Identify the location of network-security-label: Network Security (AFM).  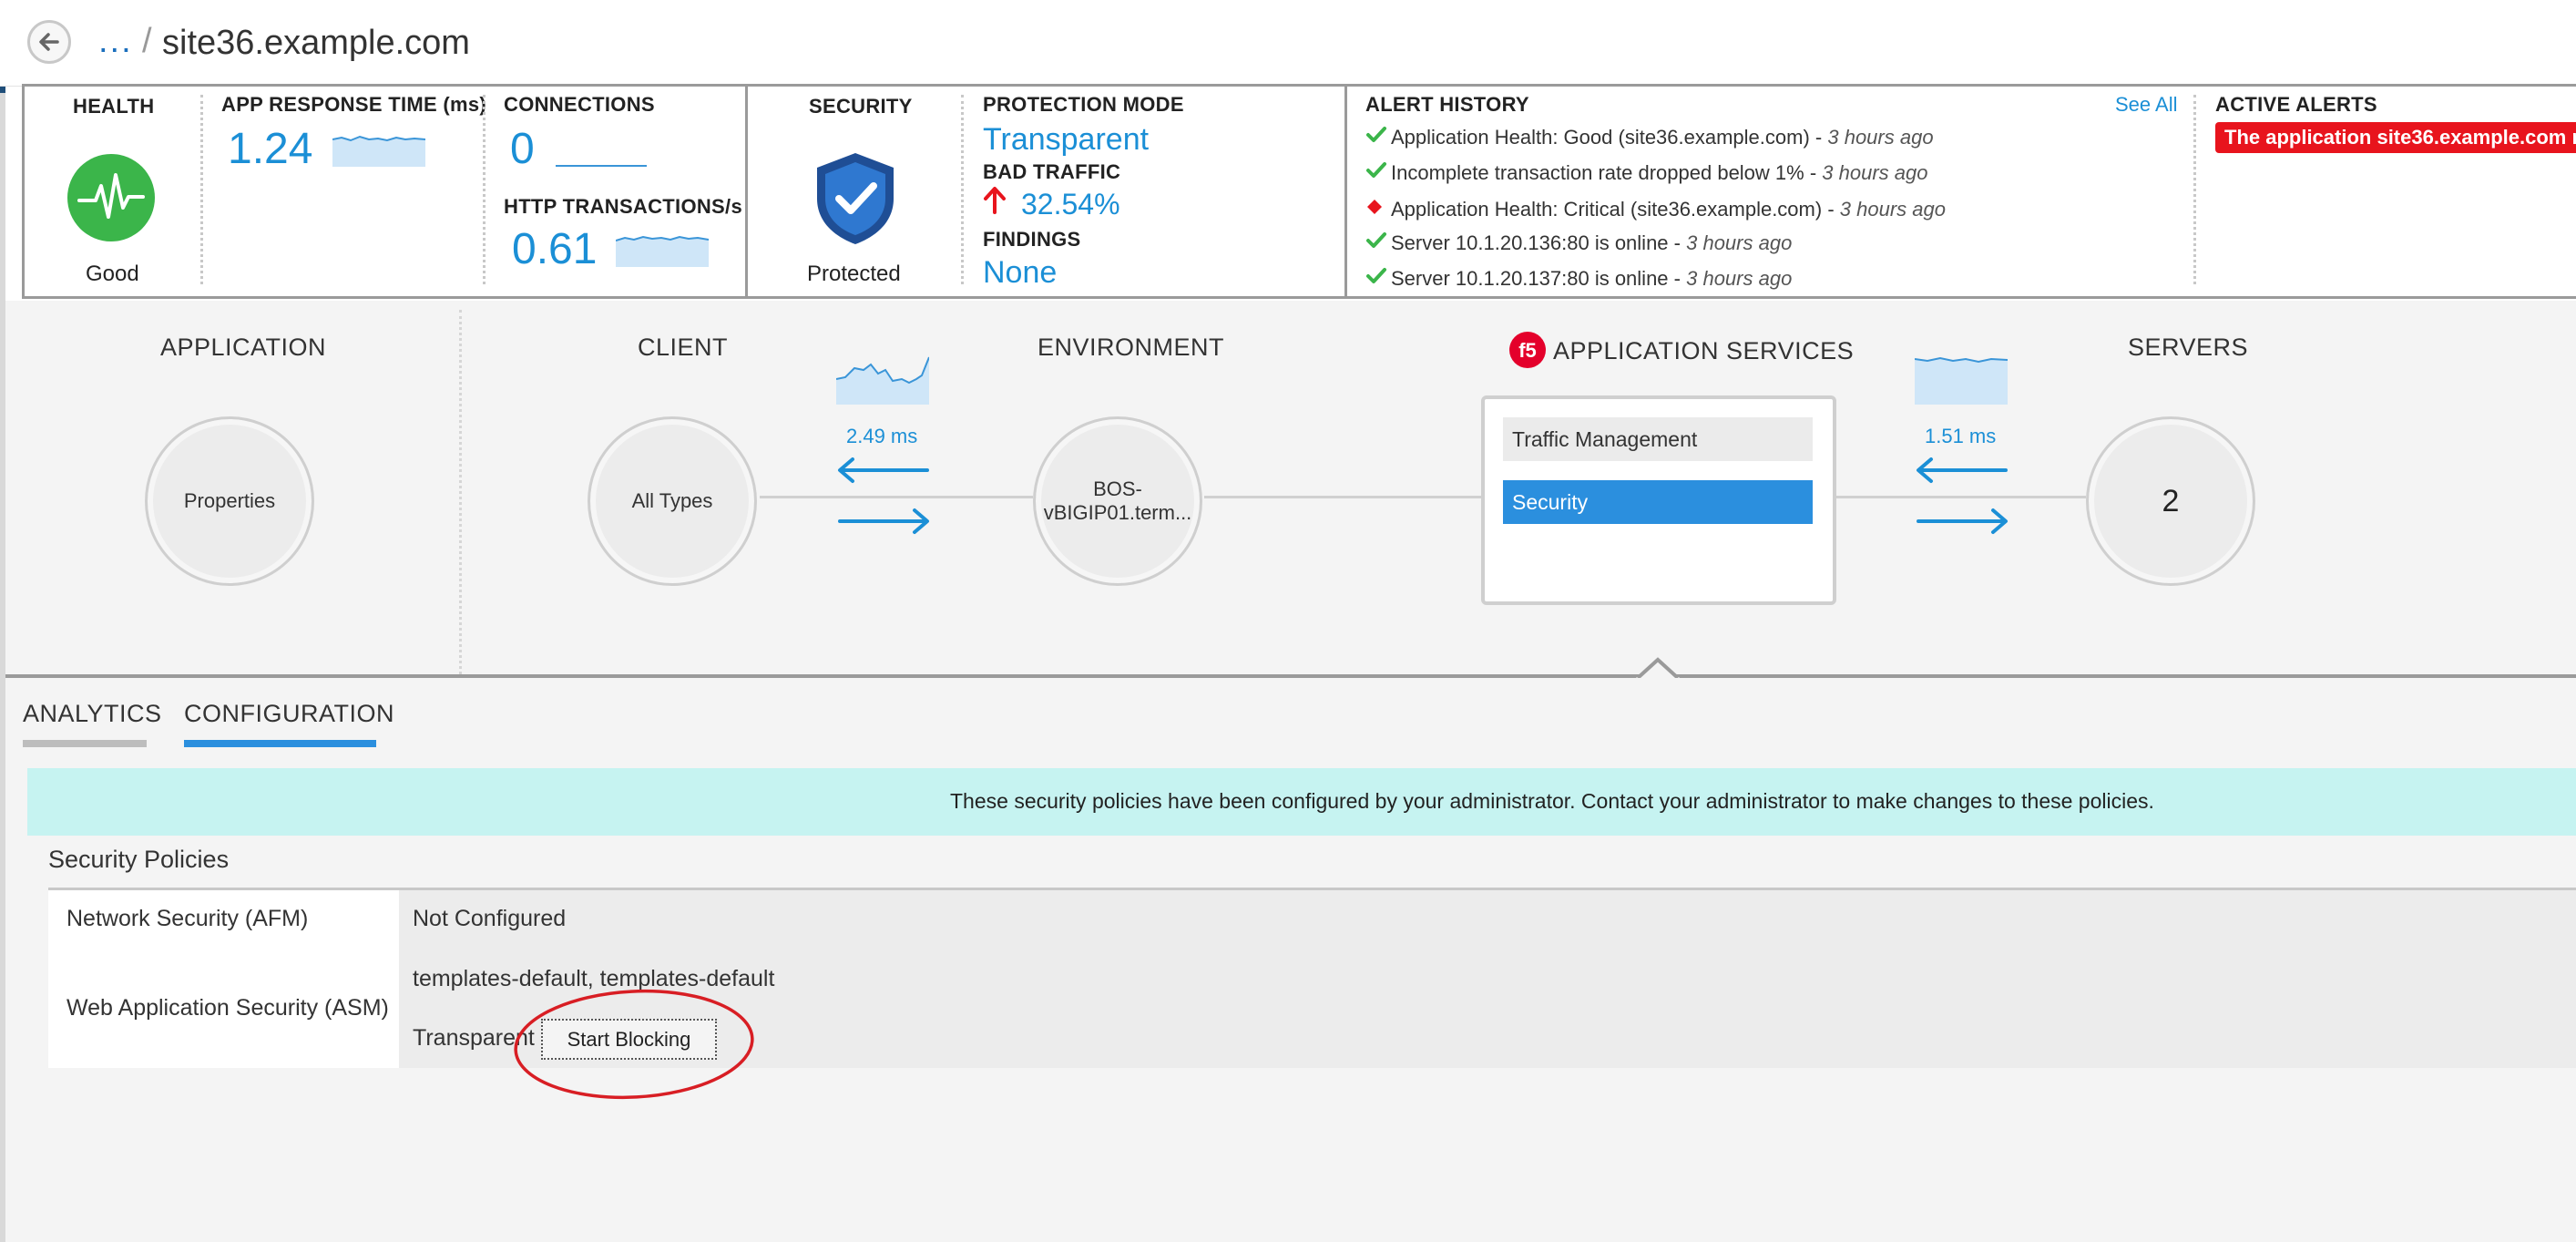
(187, 918).